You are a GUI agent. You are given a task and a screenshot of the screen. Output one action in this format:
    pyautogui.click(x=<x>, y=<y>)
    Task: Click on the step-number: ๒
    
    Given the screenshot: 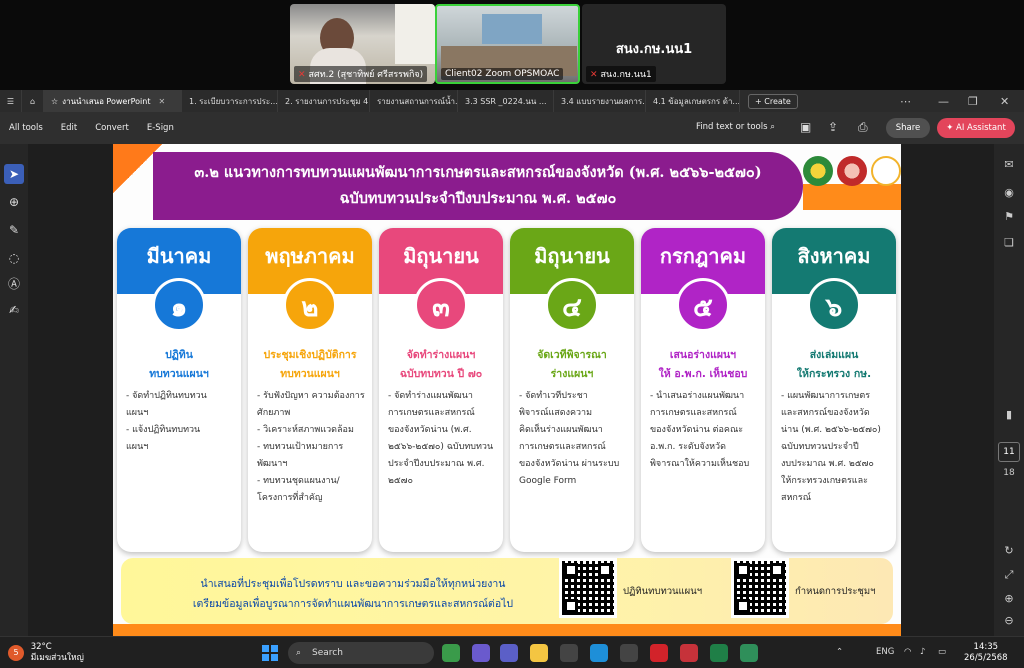 What is the action you would take?
    pyautogui.click(x=310, y=305)
    